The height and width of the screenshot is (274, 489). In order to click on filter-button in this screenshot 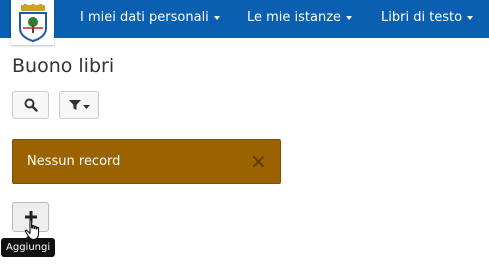, I will do `click(79, 105)`.